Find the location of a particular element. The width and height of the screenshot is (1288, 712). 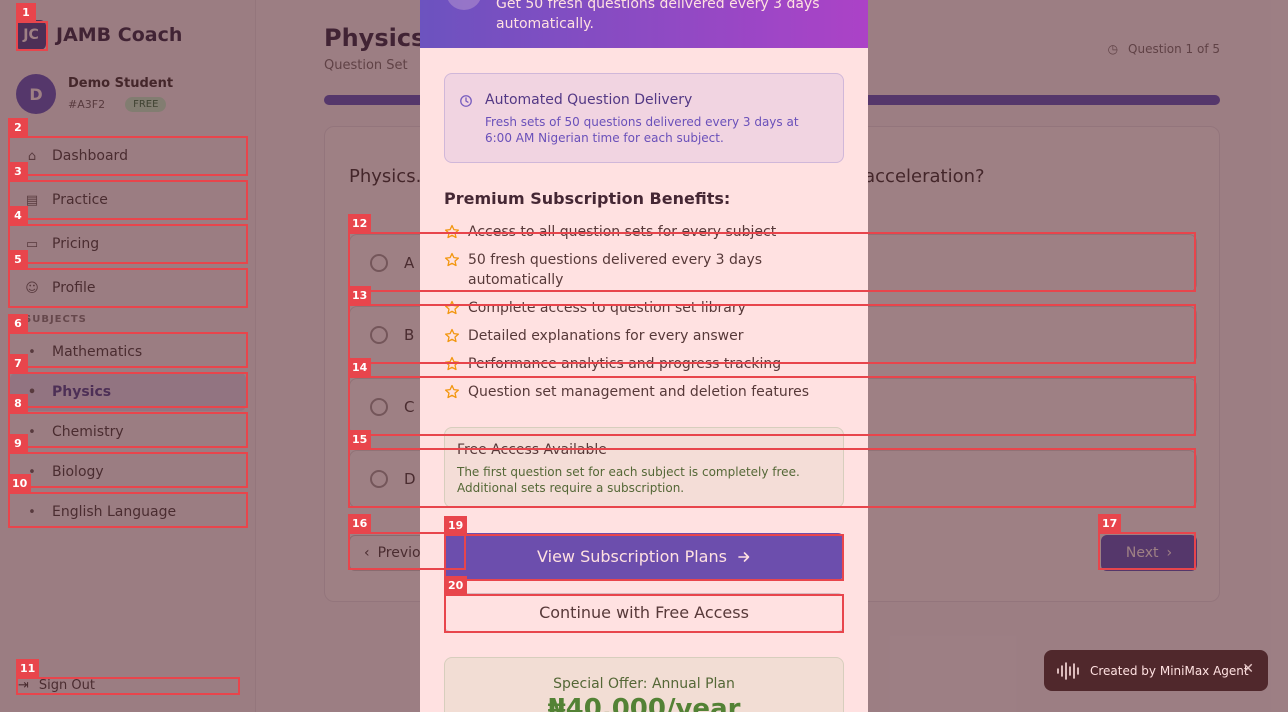

benefit-text: Complete access to question set library is located at coordinates (607, 308).